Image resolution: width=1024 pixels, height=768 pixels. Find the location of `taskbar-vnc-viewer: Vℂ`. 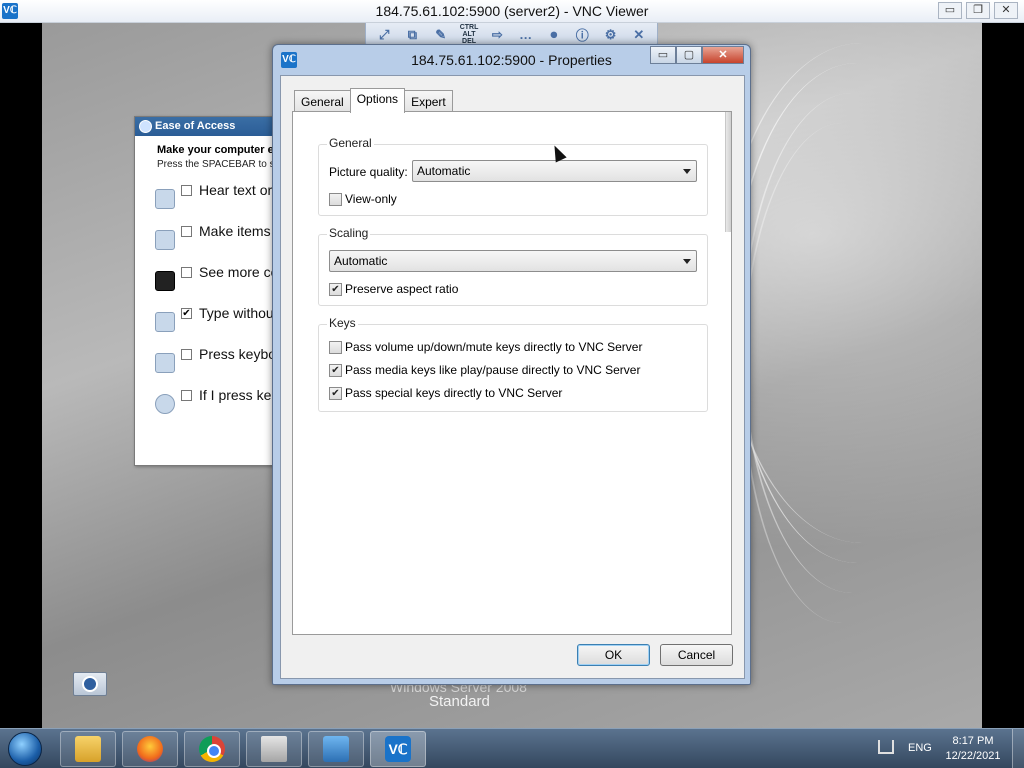

taskbar-vnc-viewer: Vℂ is located at coordinates (398, 749).